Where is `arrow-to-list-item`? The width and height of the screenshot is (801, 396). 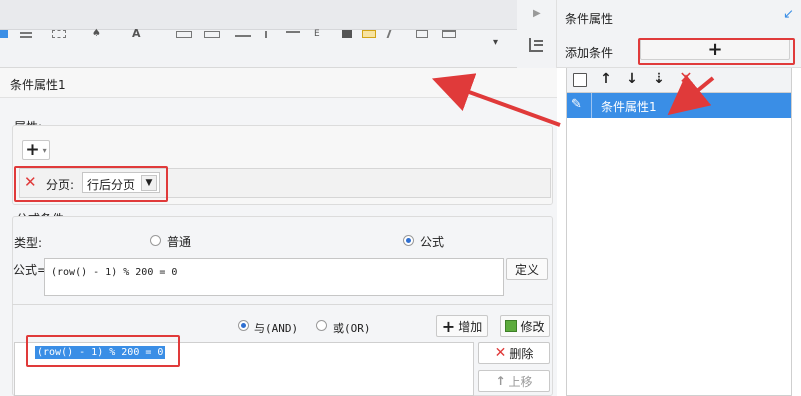
arrow-to-list-item is located at coordinates (691, 95).